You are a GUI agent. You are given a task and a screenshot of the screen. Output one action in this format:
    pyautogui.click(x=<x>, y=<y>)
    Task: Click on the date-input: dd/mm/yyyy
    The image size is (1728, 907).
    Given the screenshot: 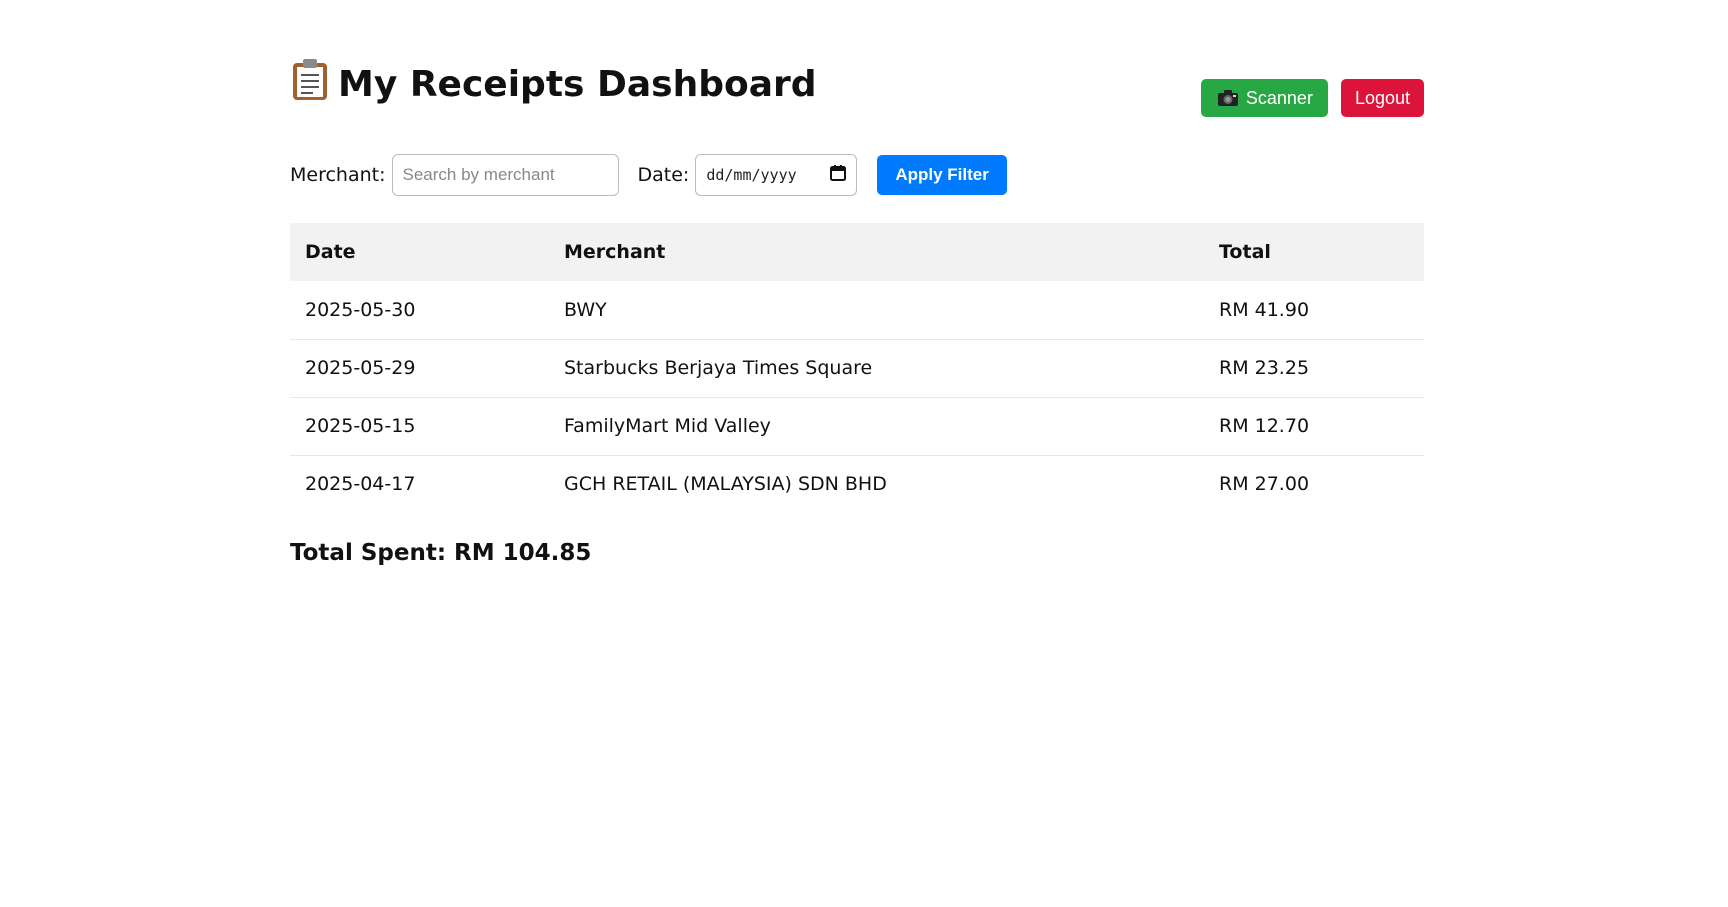 What is the action you would take?
    pyautogui.click(x=776, y=175)
    